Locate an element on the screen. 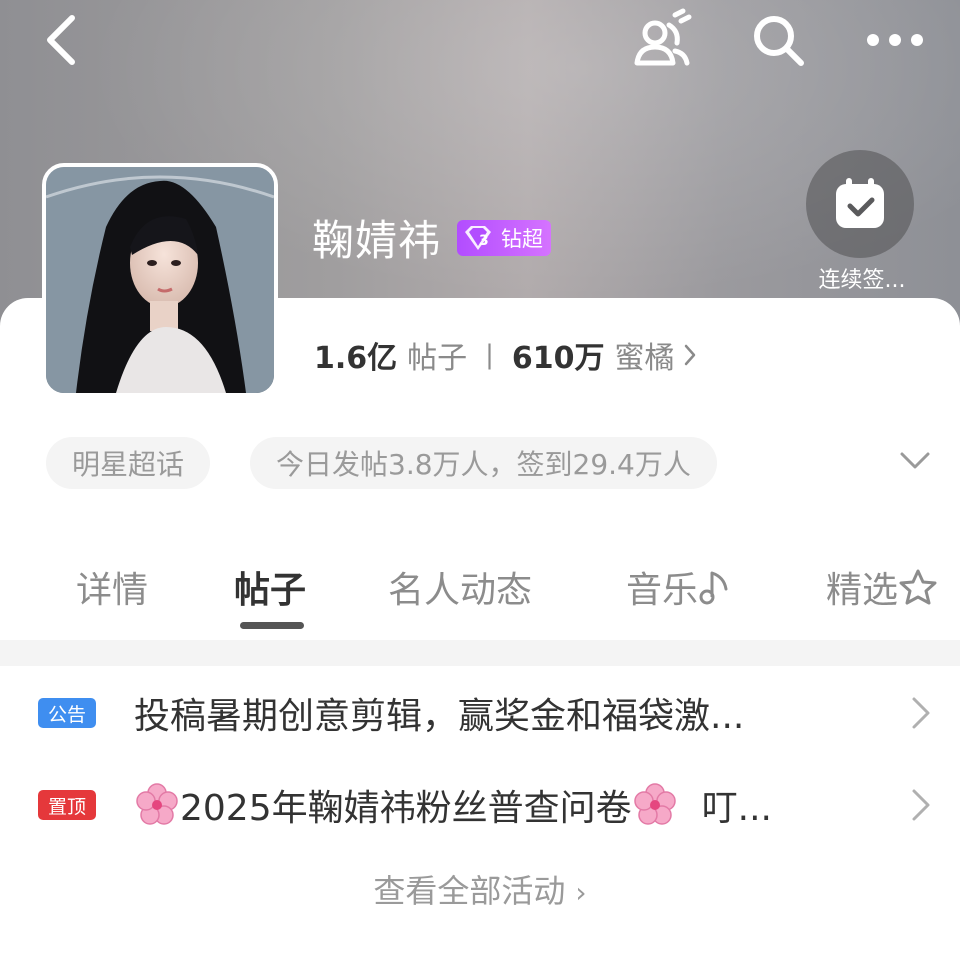 The height and width of the screenshot is (957, 960). tab-bar: 详情 帖子 名人动态 音乐 精选 is located at coordinates (480, 595).